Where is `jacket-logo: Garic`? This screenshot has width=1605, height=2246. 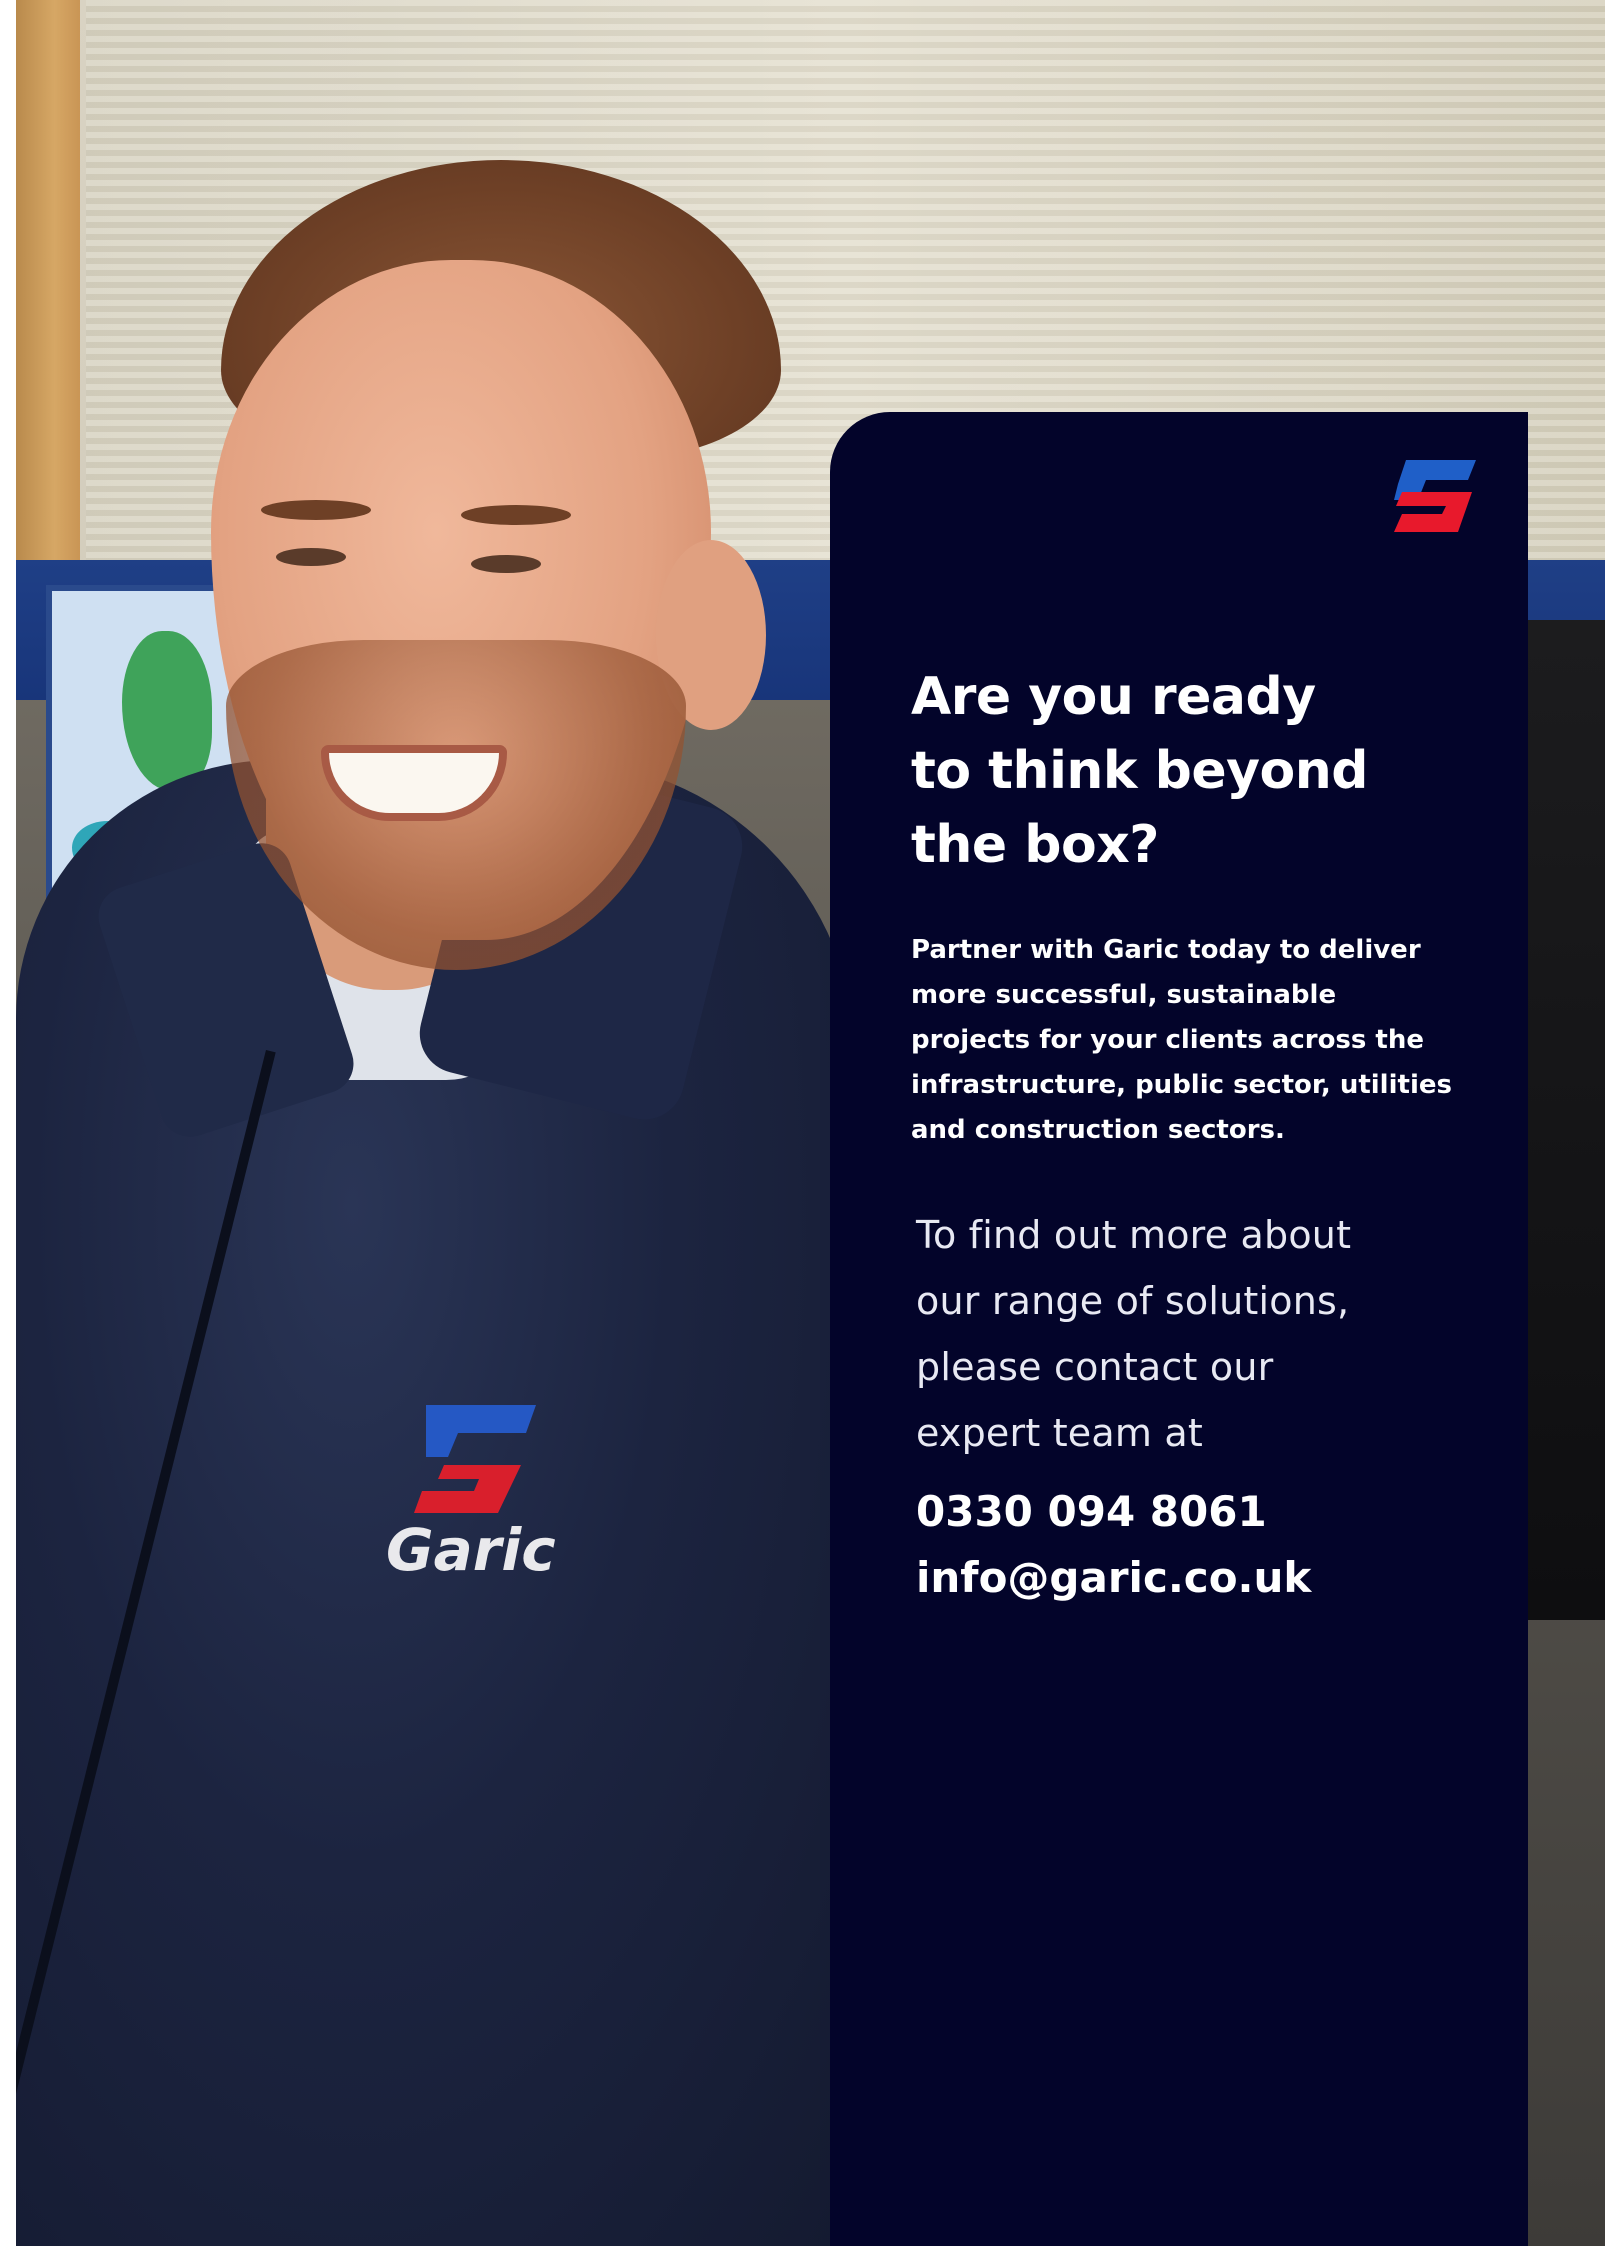 jacket-logo: Garic is located at coordinates (471, 1494).